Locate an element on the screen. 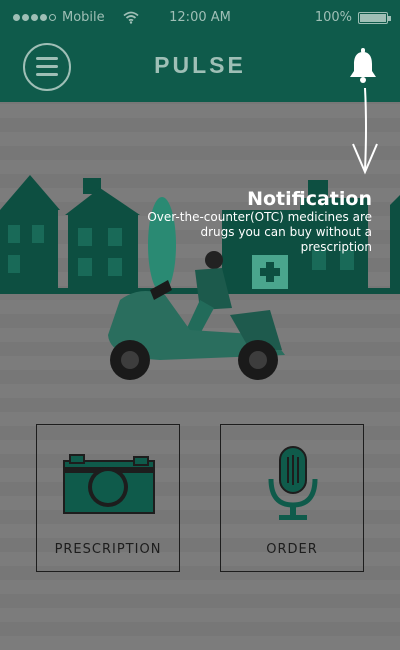 Image resolution: width=400 pixels, height=650 pixels. prescription-label: PRESCRIPTION is located at coordinates (108, 549).